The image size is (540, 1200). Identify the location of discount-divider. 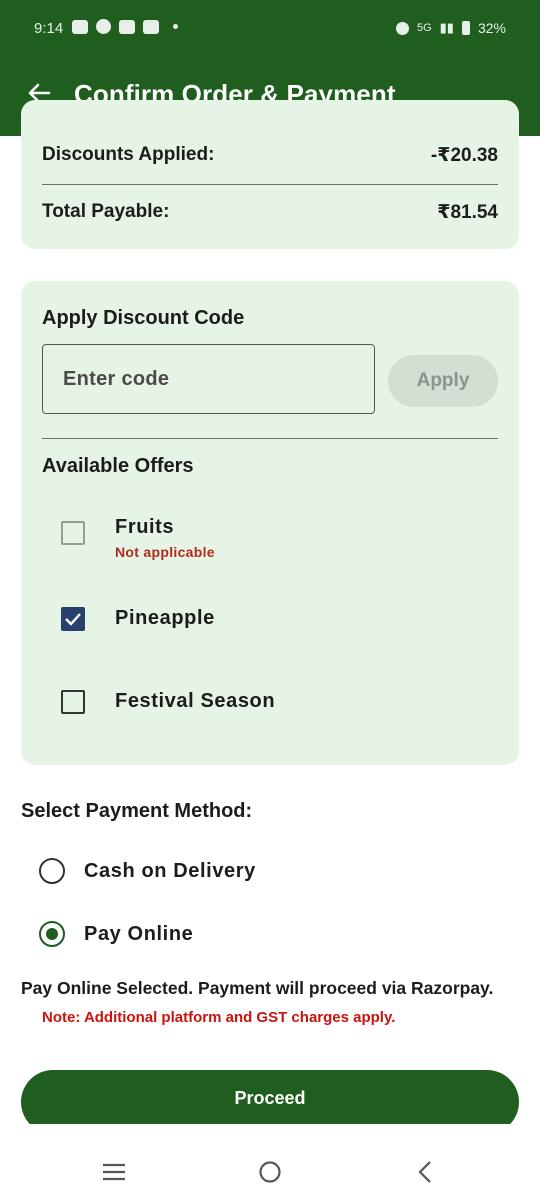
(270, 438).